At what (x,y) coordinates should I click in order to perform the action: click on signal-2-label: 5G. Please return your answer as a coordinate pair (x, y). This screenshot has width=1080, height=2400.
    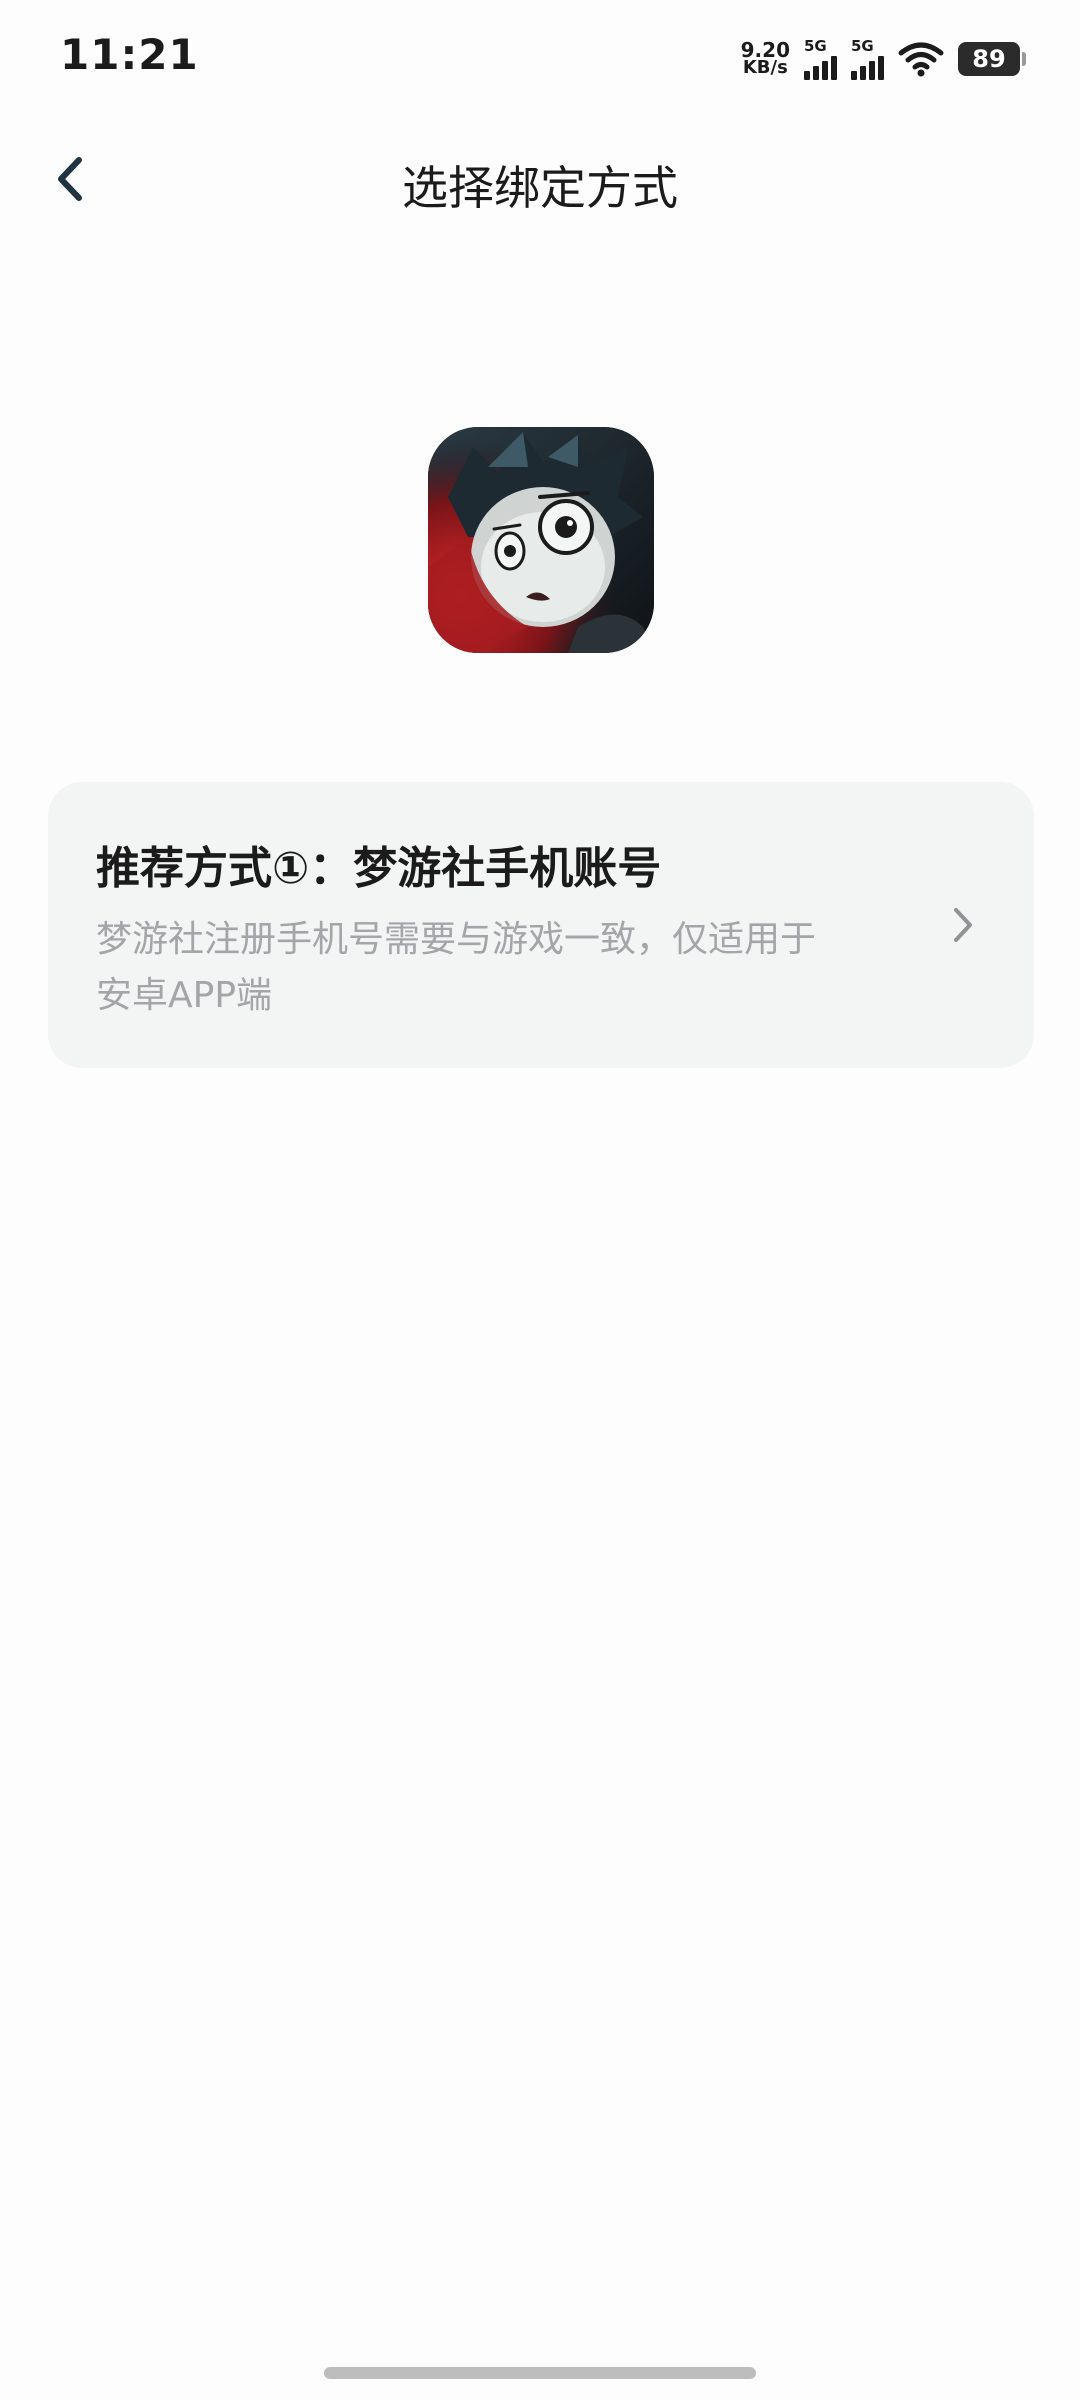
    Looking at the image, I should click on (862, 45).